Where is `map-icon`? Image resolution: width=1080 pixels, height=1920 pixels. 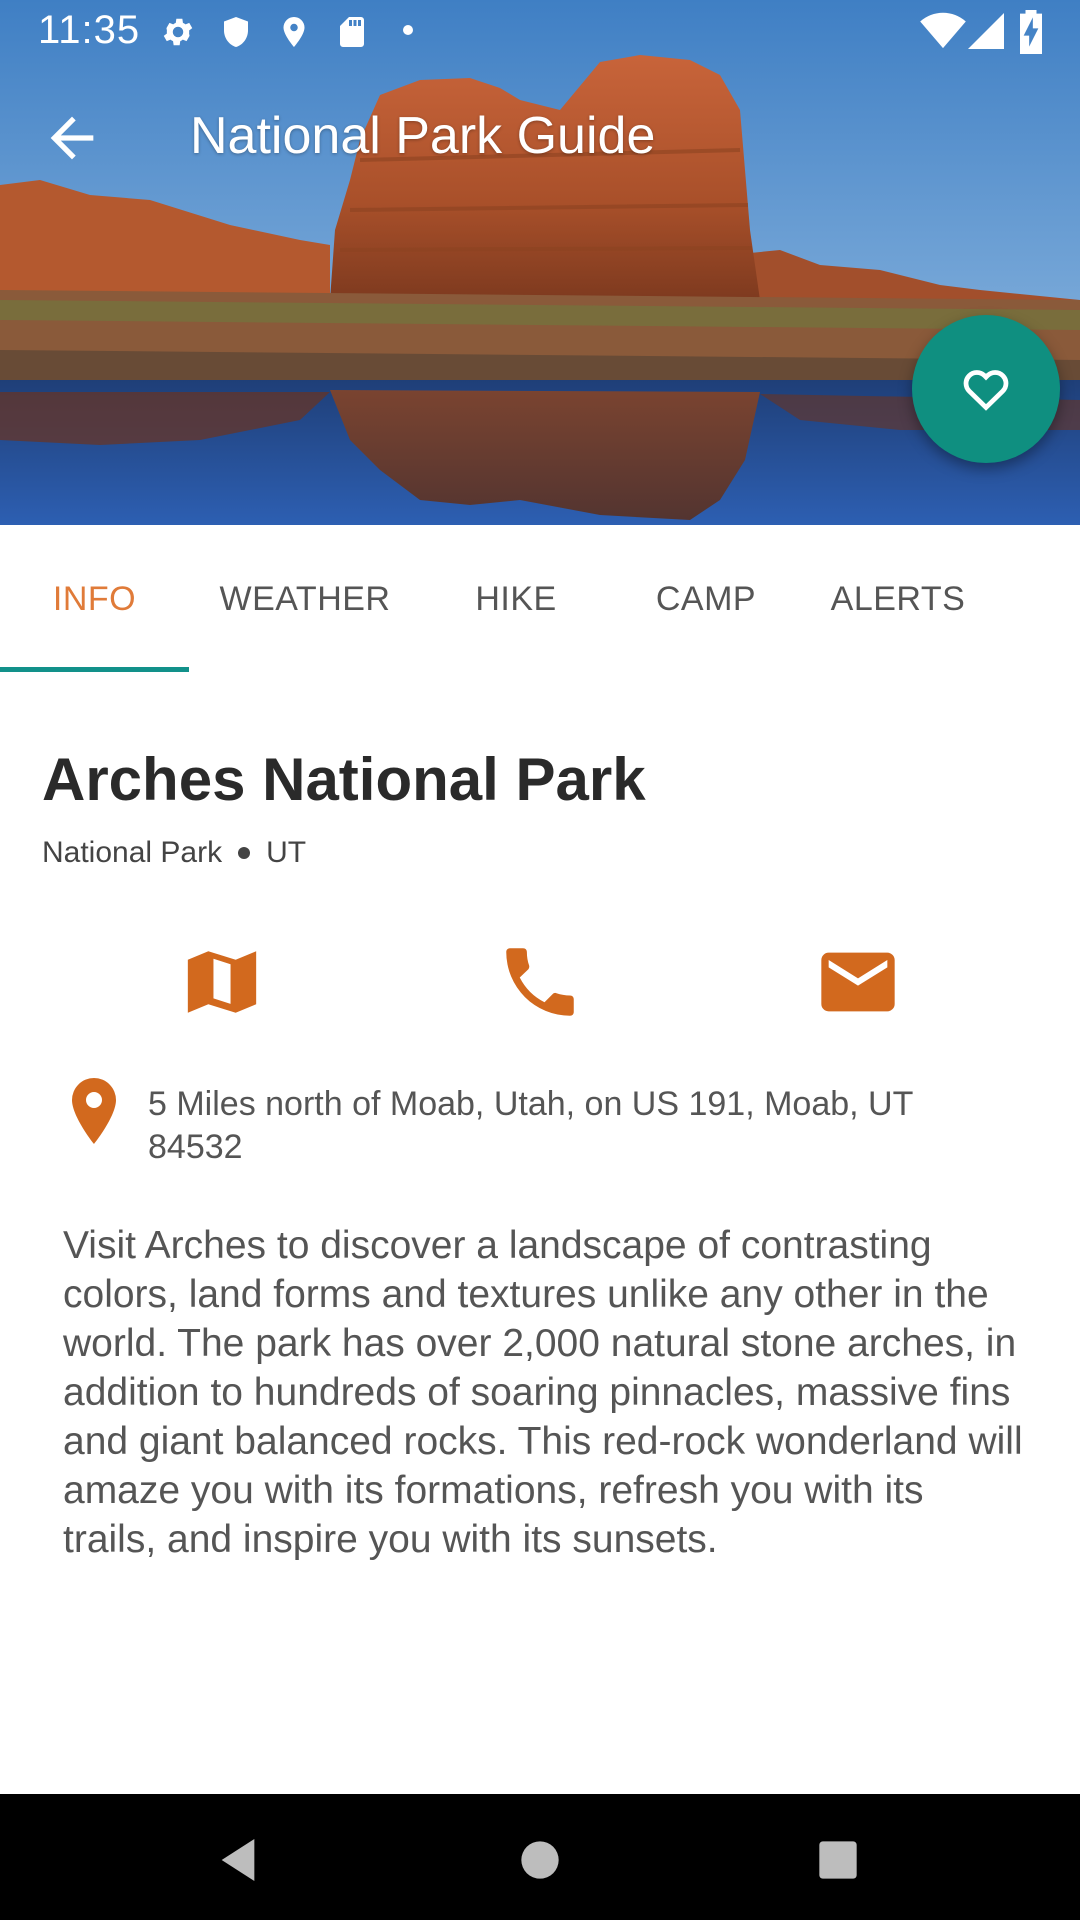
map-icon is located at coordinates (222, 982).